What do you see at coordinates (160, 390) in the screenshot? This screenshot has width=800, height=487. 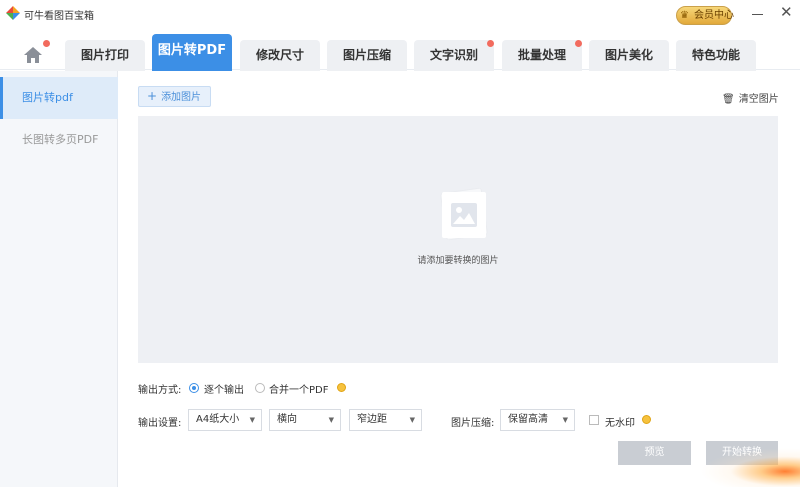 I see `output-mode-label: 输出方式:` at bounding box center [160, 390].